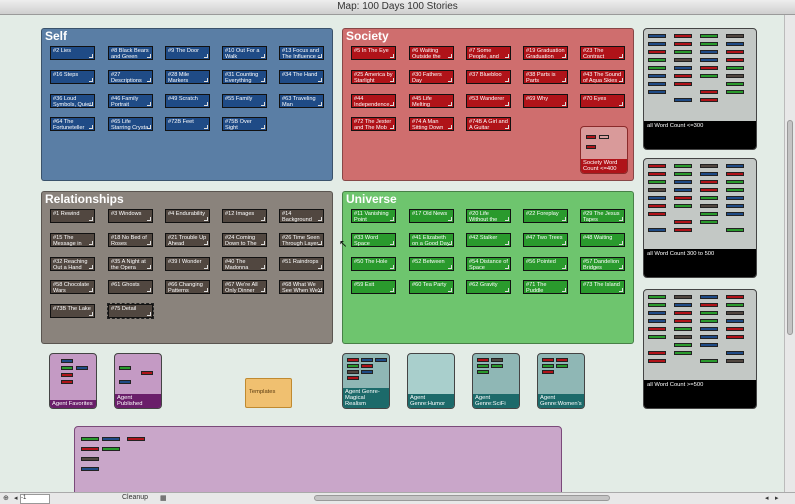 This screenshot has width=795, height=504. What do you see at coordinates (130, 53) in the screenshot?
I see `note-card: #8 Black Bears and Green` at bounding box center [130, 53].